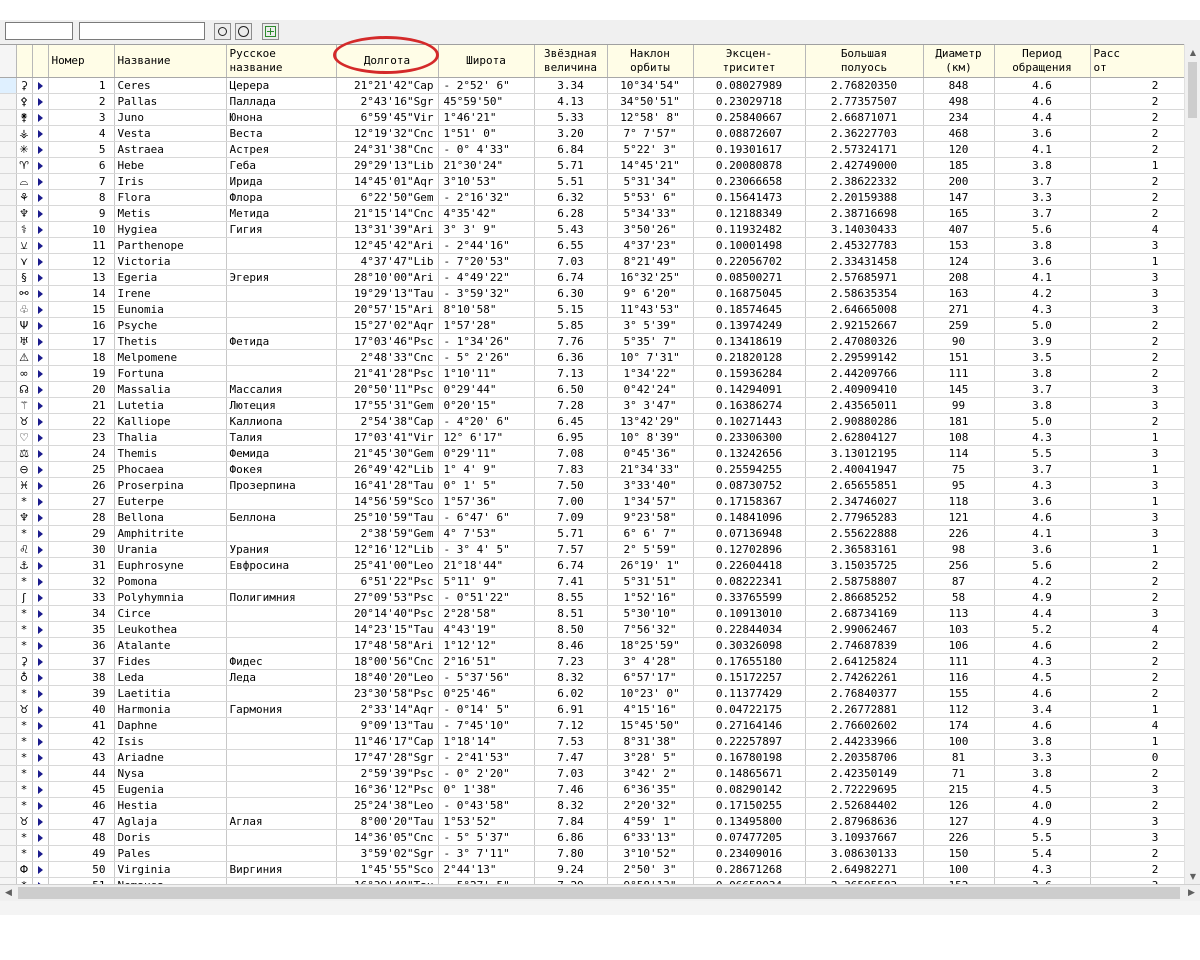 Image resolution: width=1200 pixels, height=960 pixels. Describe the element at coordinates (1191, 893) in the screenshot. I see `scroll-right-icon: ▶` at that location.